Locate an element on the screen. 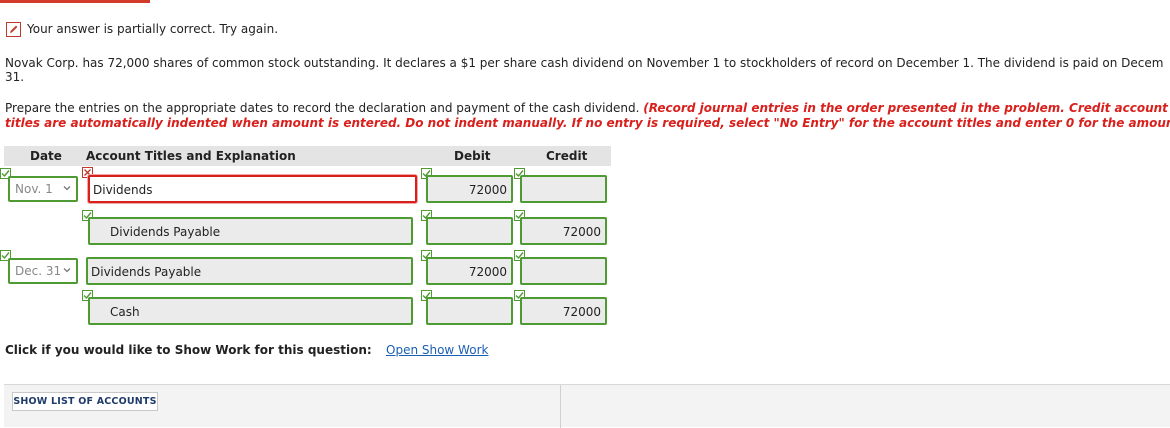 The height and width of the screenshot is (428, 1170). date-select-row-3: Dec. 31 is located at coordinates (43, 271).